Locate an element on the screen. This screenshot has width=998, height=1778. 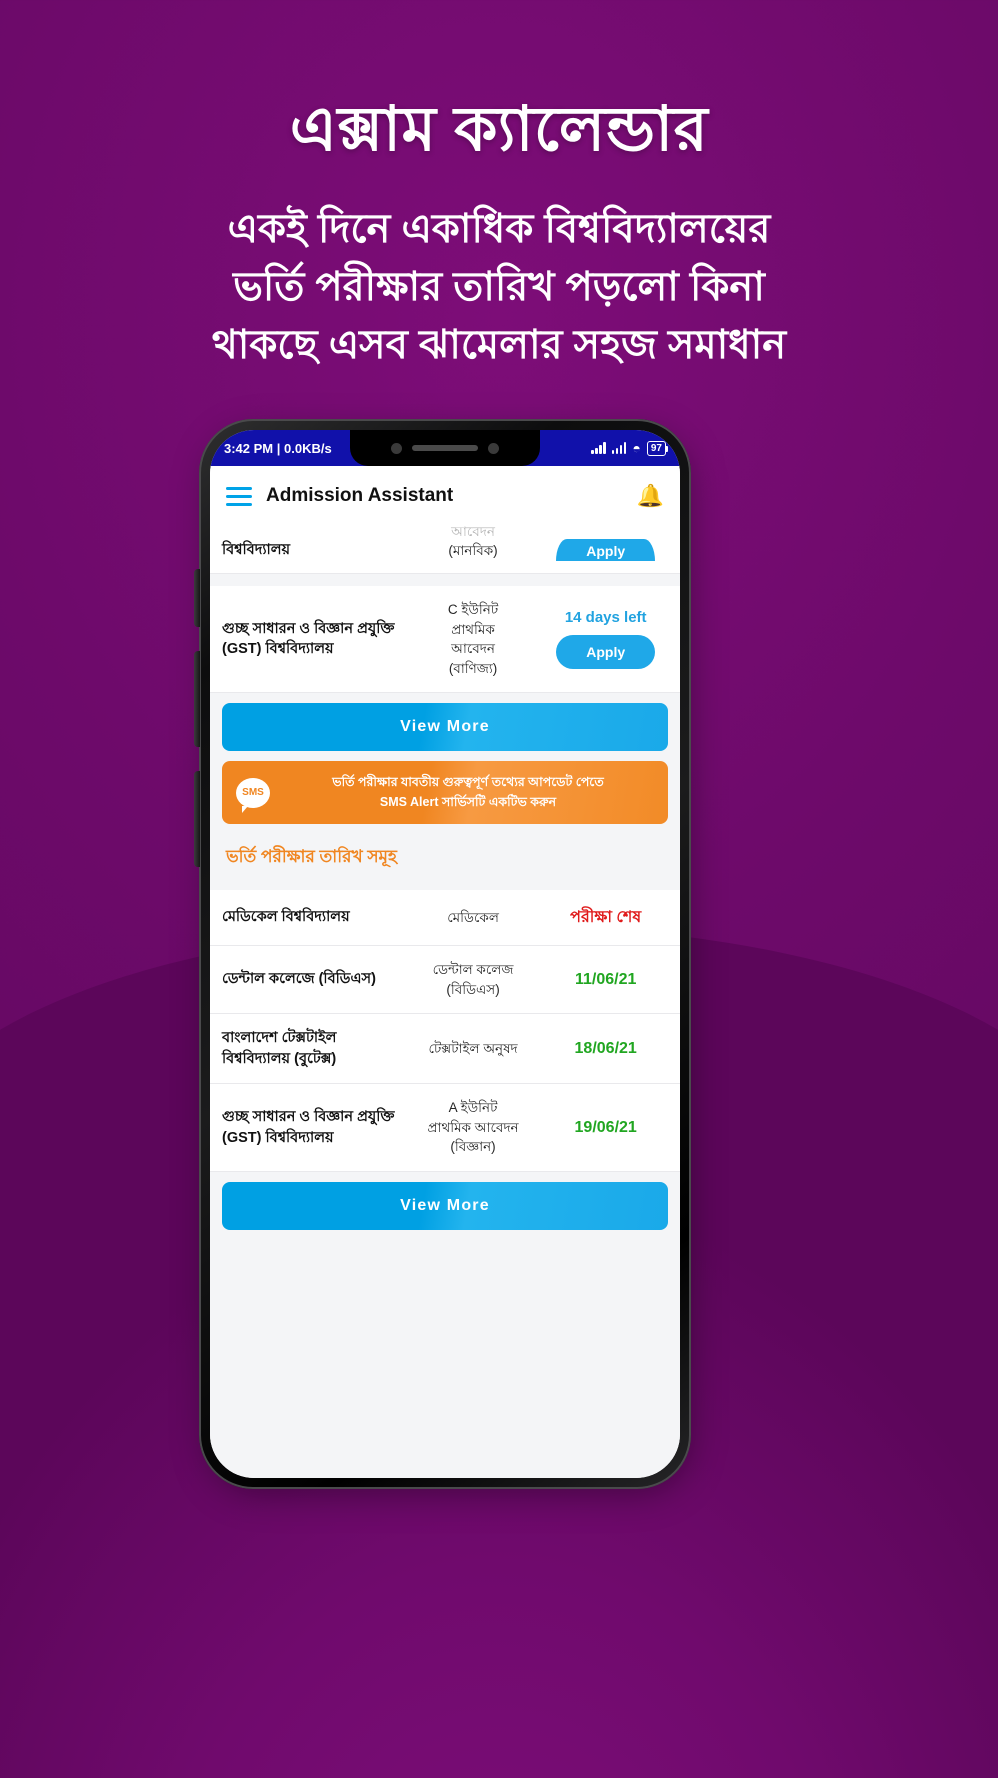
row-unit-line-1: টেক্সটাইল অনুষদ is located at coordinates (473, 1048).